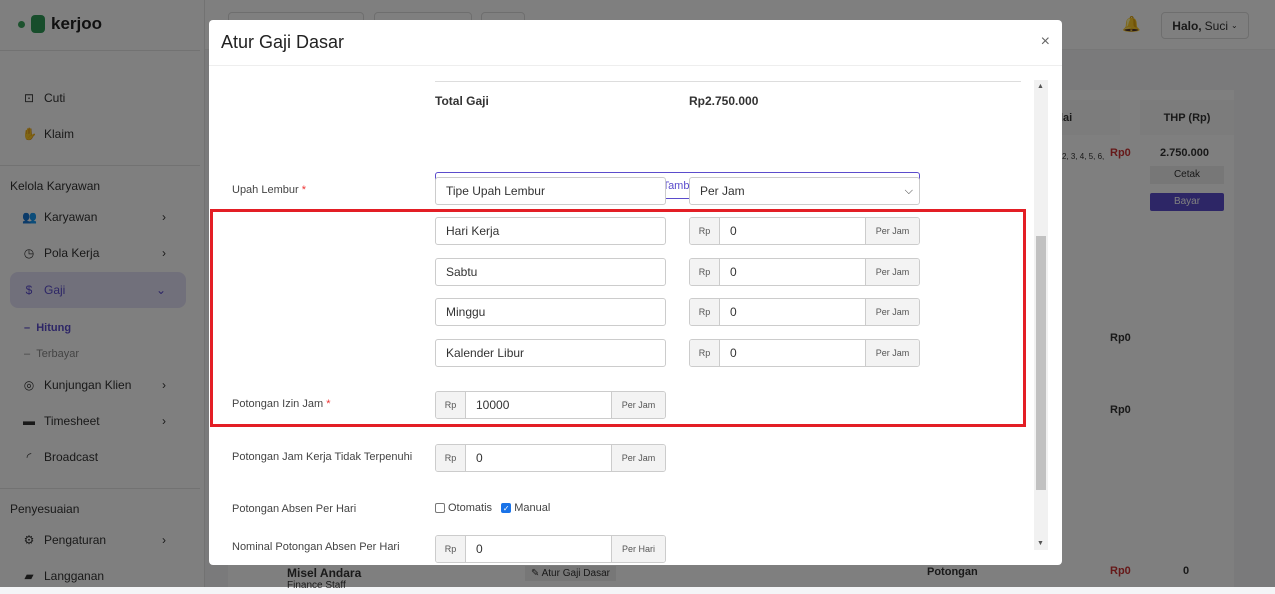 This screenshot has height=594, width=1275. Describe the element at coordinates (724, 101) in the screenshot. I see `total-gaji-value: Rp2.750.000` at that location.